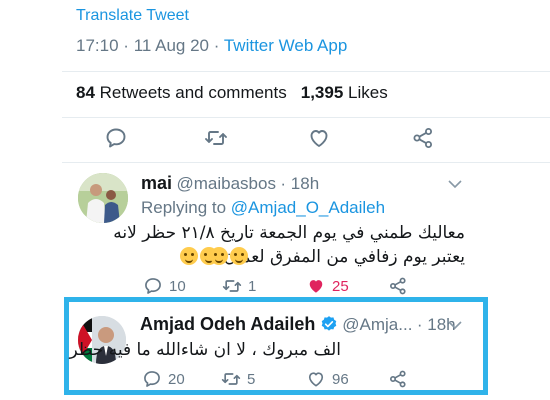  I want to click on source-app-link: Twitter Web App, so click(285, 45).